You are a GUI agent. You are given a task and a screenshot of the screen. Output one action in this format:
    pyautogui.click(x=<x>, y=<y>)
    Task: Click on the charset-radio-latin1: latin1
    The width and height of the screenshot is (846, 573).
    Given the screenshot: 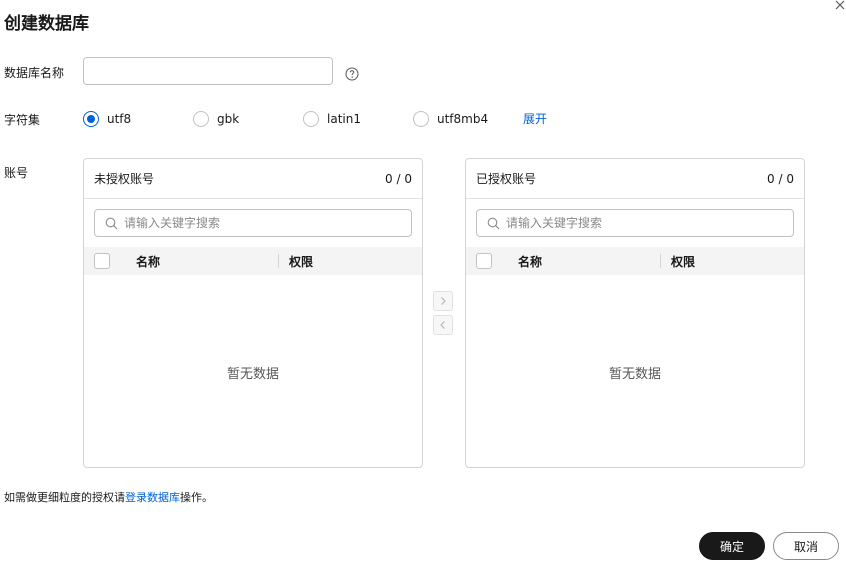 What is the action you would take?
    pyautogui.click(x=332, y=119)
    